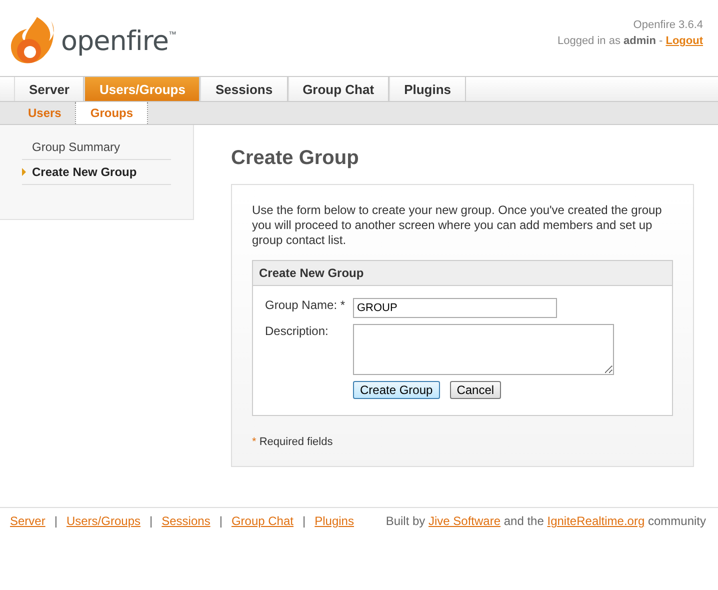 Image resolution: width=718 pixels, height=590 pixels. What do you see at coordinates (305, 306) in the screenshot?
I see `group-name-label: Group Name: *` at bounding box center [305, 306].